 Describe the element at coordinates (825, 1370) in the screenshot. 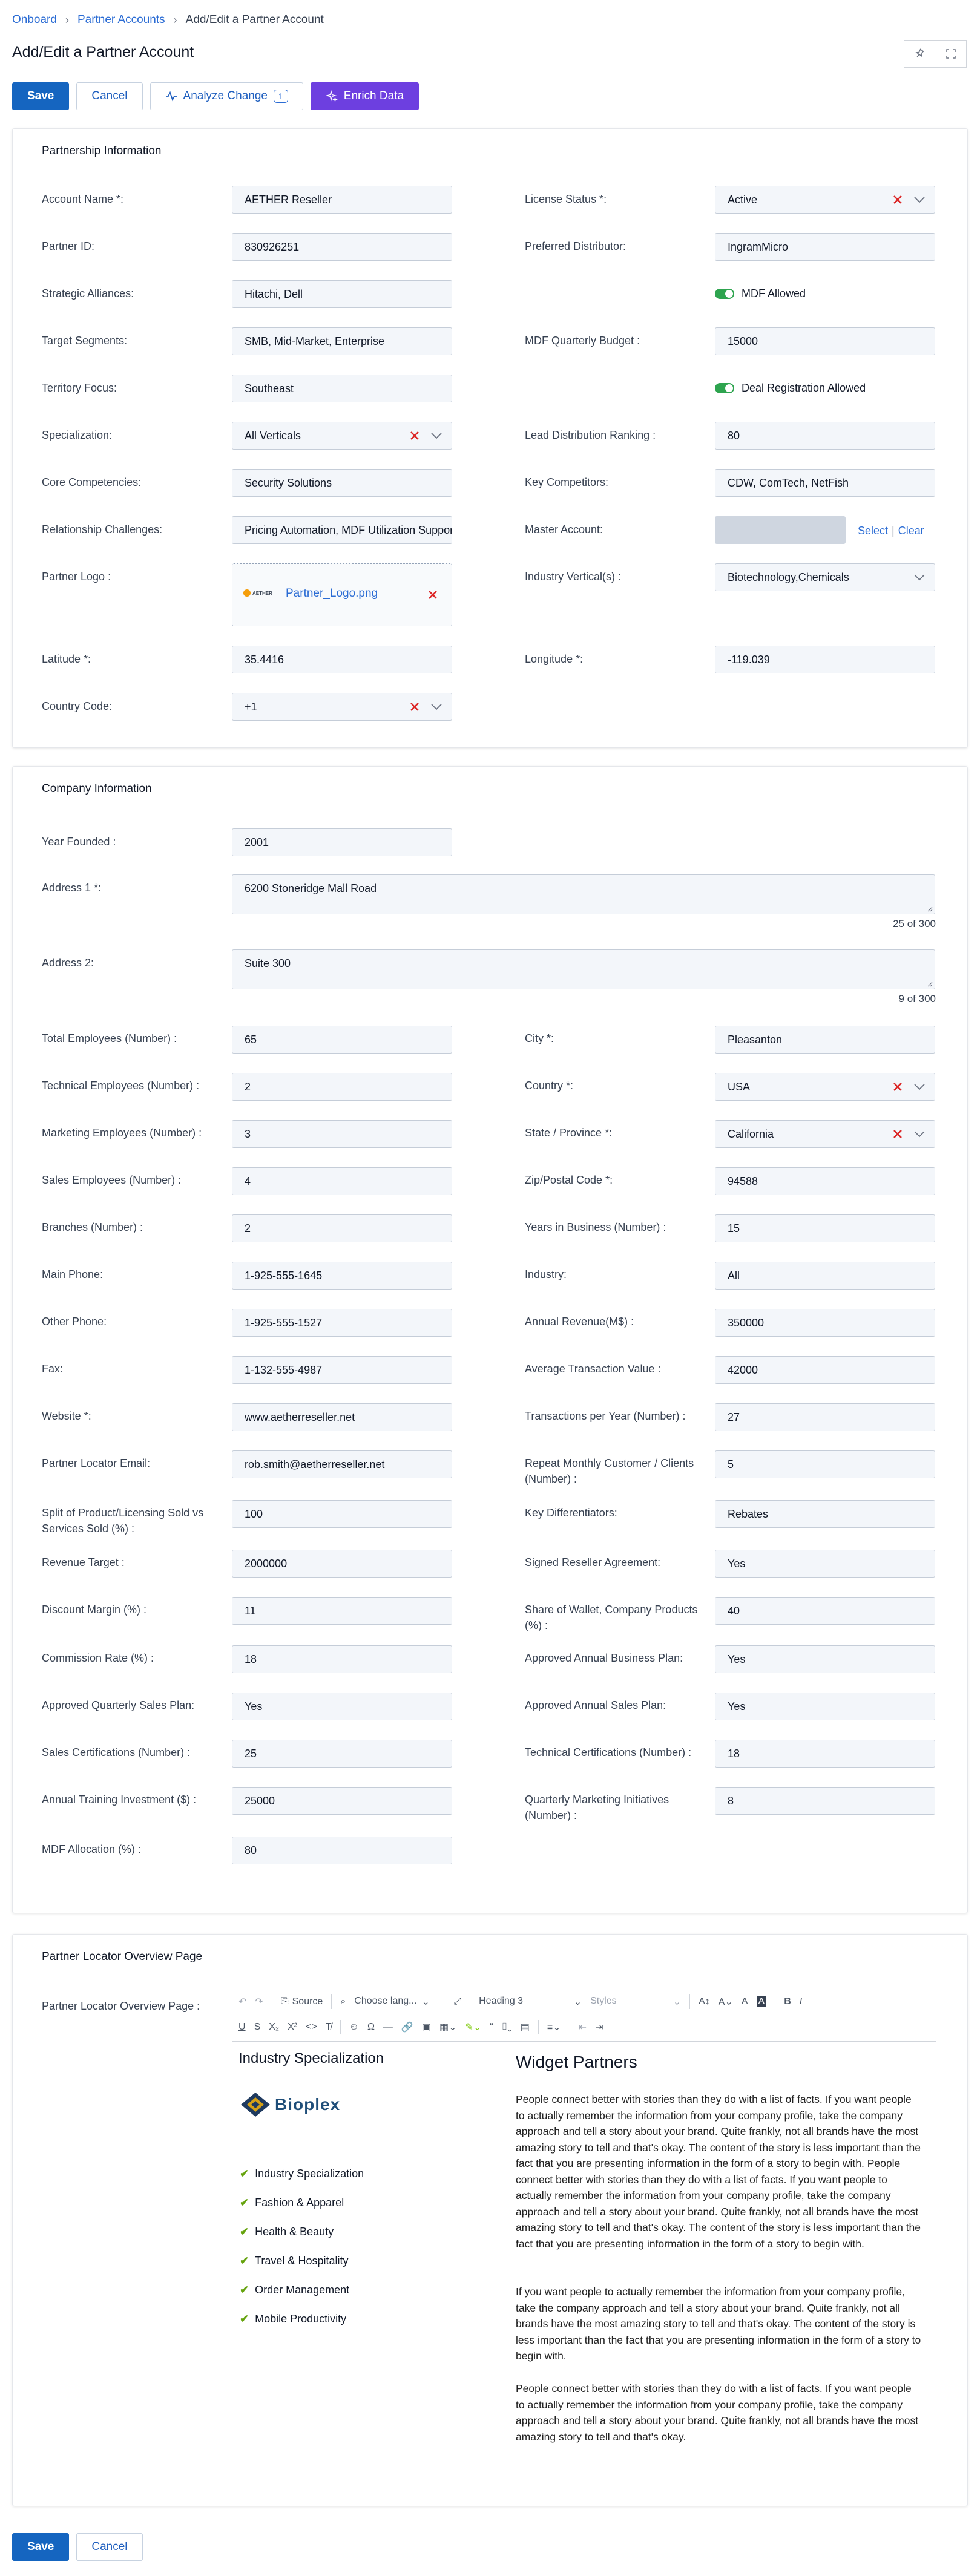

I see `company-right-input-7: 42000` at that location.